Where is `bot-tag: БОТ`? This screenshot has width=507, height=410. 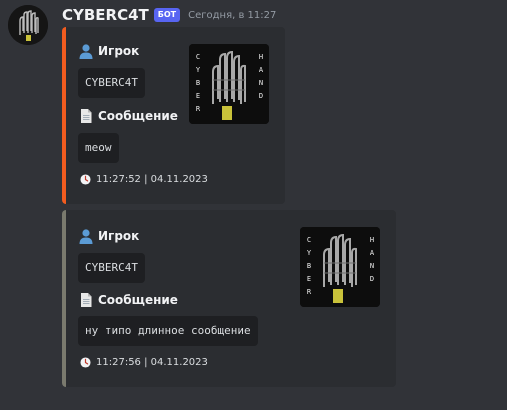 bot-tag: БОТ is located at coordinates (167, 15).